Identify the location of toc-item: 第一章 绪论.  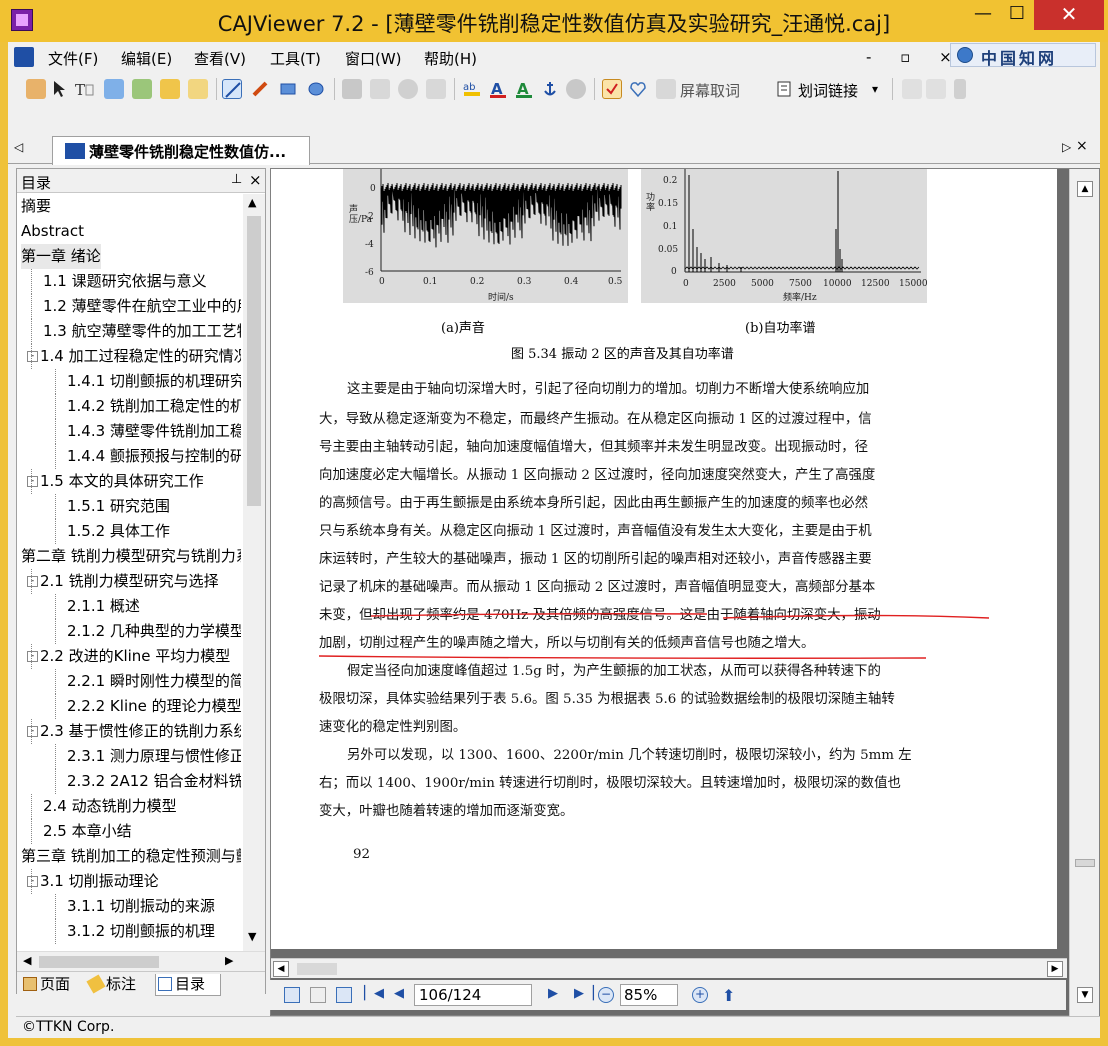
(61, 256).